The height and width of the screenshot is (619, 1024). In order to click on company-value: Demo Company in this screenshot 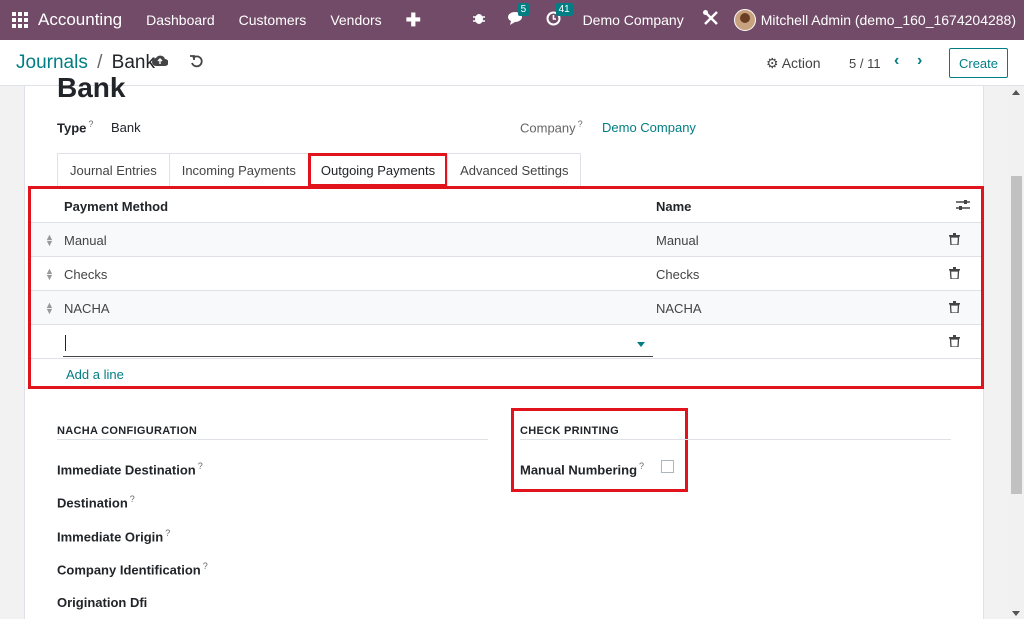, I will do `click(649, 127)`.